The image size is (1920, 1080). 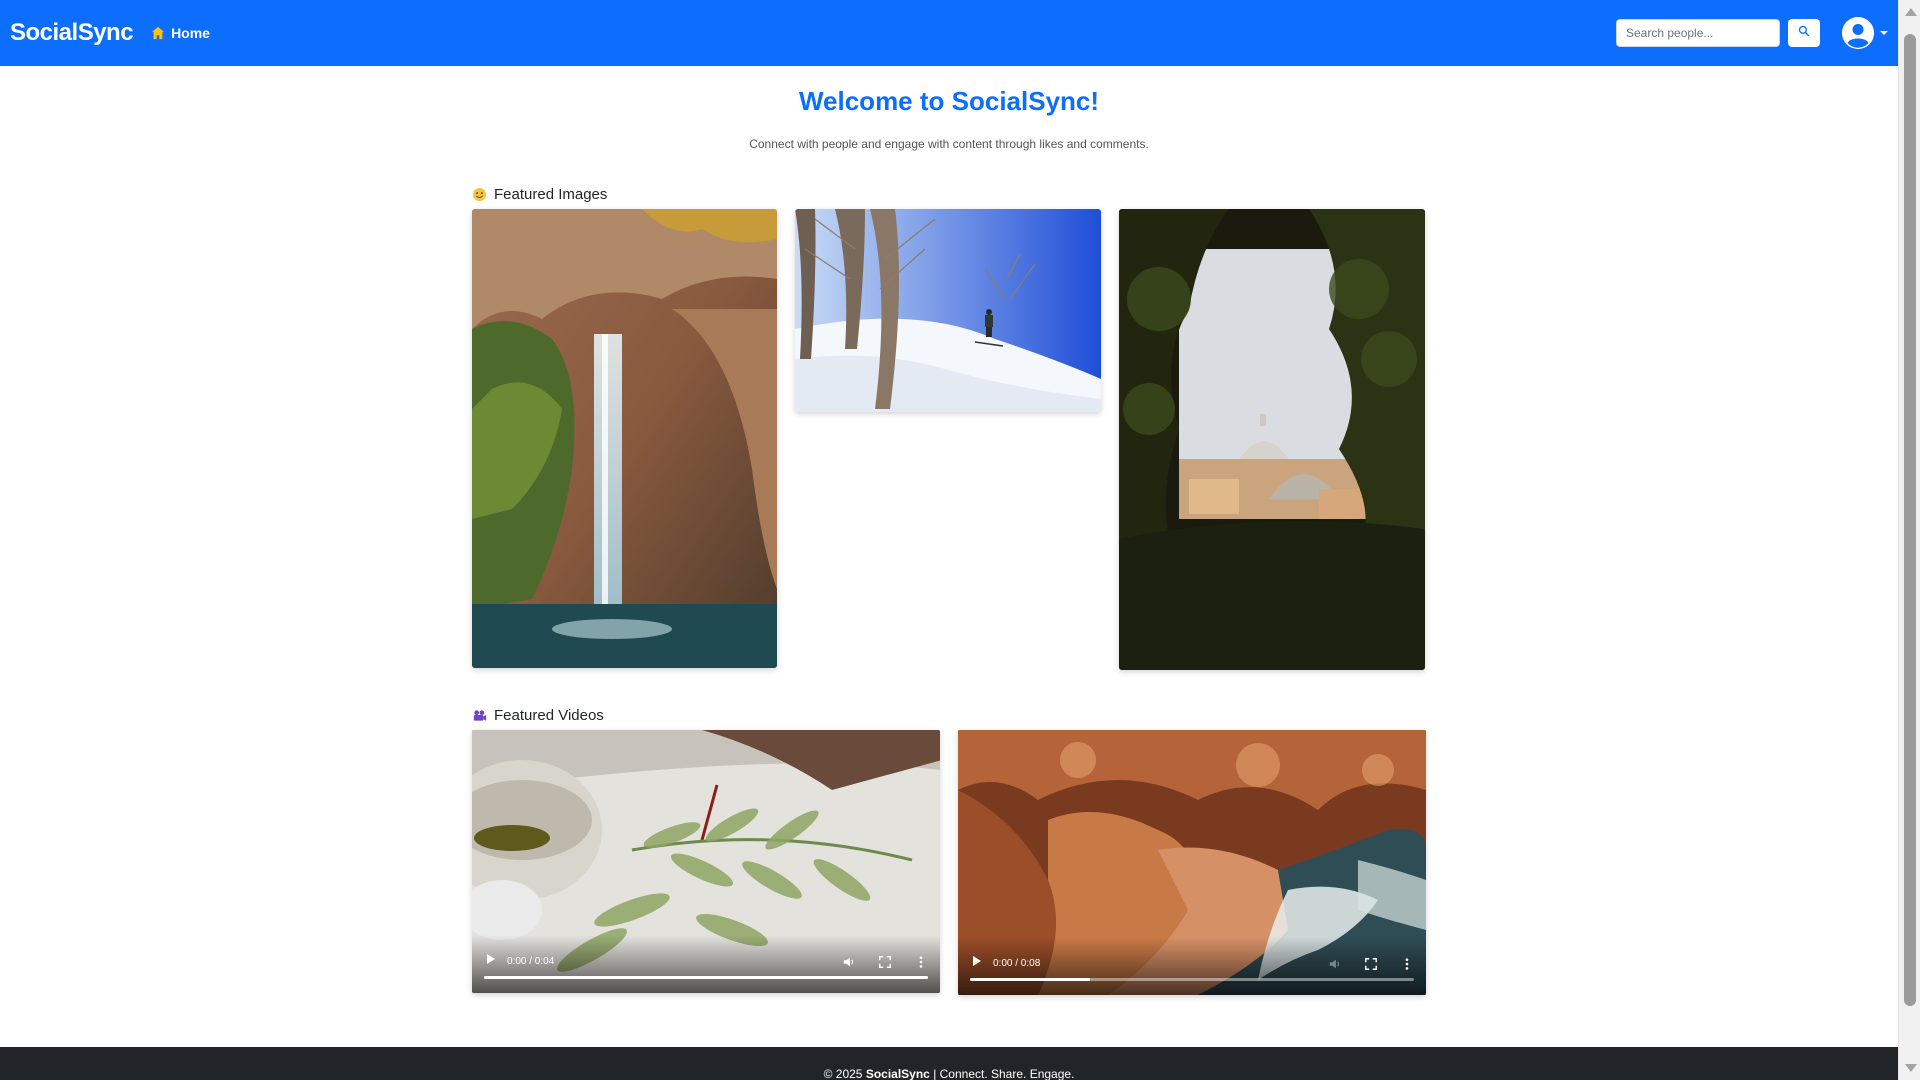 What do you see at coordinates (479, 715) in the screenshot?
I see `video-camera-icon` at bounding box center [479, 715].